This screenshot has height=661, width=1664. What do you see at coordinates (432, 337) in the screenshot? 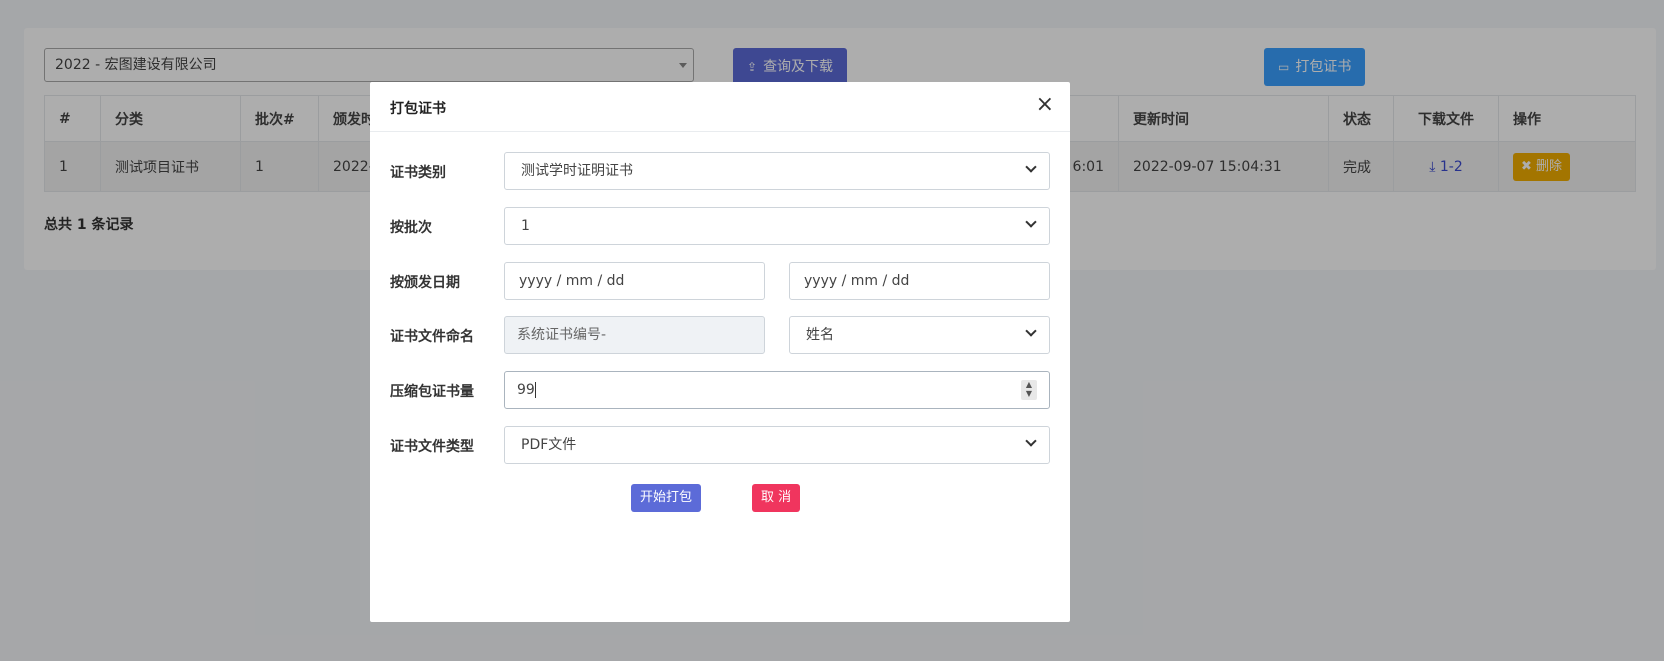
I see `file-naming-label: 证书文件命名` at bounding box center [432, 337].